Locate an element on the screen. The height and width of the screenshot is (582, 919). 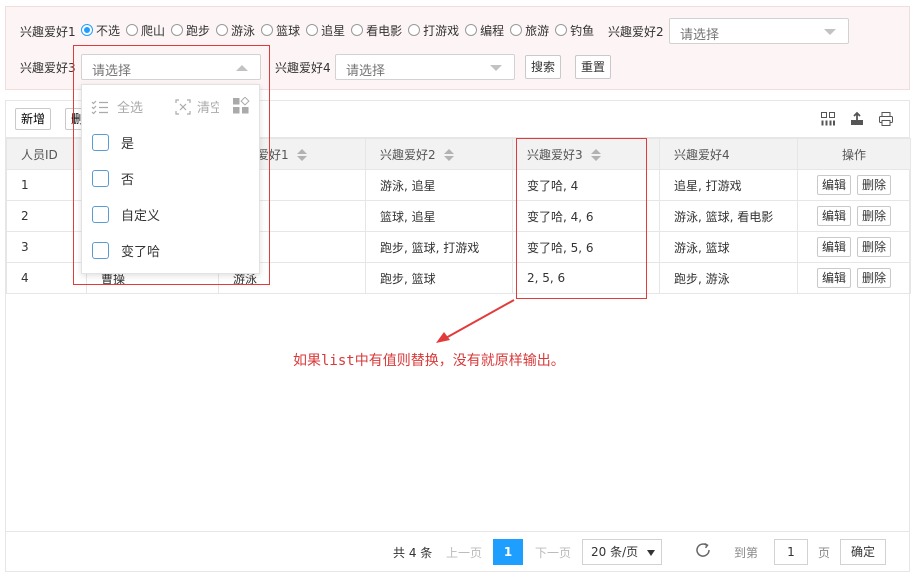
header-actions: 操作 is located at coordinates (854, 154).